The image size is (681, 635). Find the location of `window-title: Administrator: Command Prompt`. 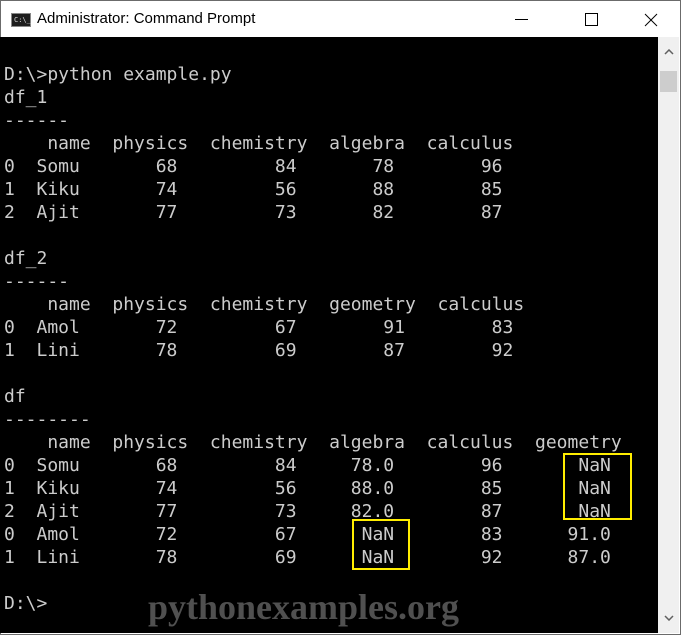

window-title: Administrator: Command Prompt is located at coordinates (146, 18).